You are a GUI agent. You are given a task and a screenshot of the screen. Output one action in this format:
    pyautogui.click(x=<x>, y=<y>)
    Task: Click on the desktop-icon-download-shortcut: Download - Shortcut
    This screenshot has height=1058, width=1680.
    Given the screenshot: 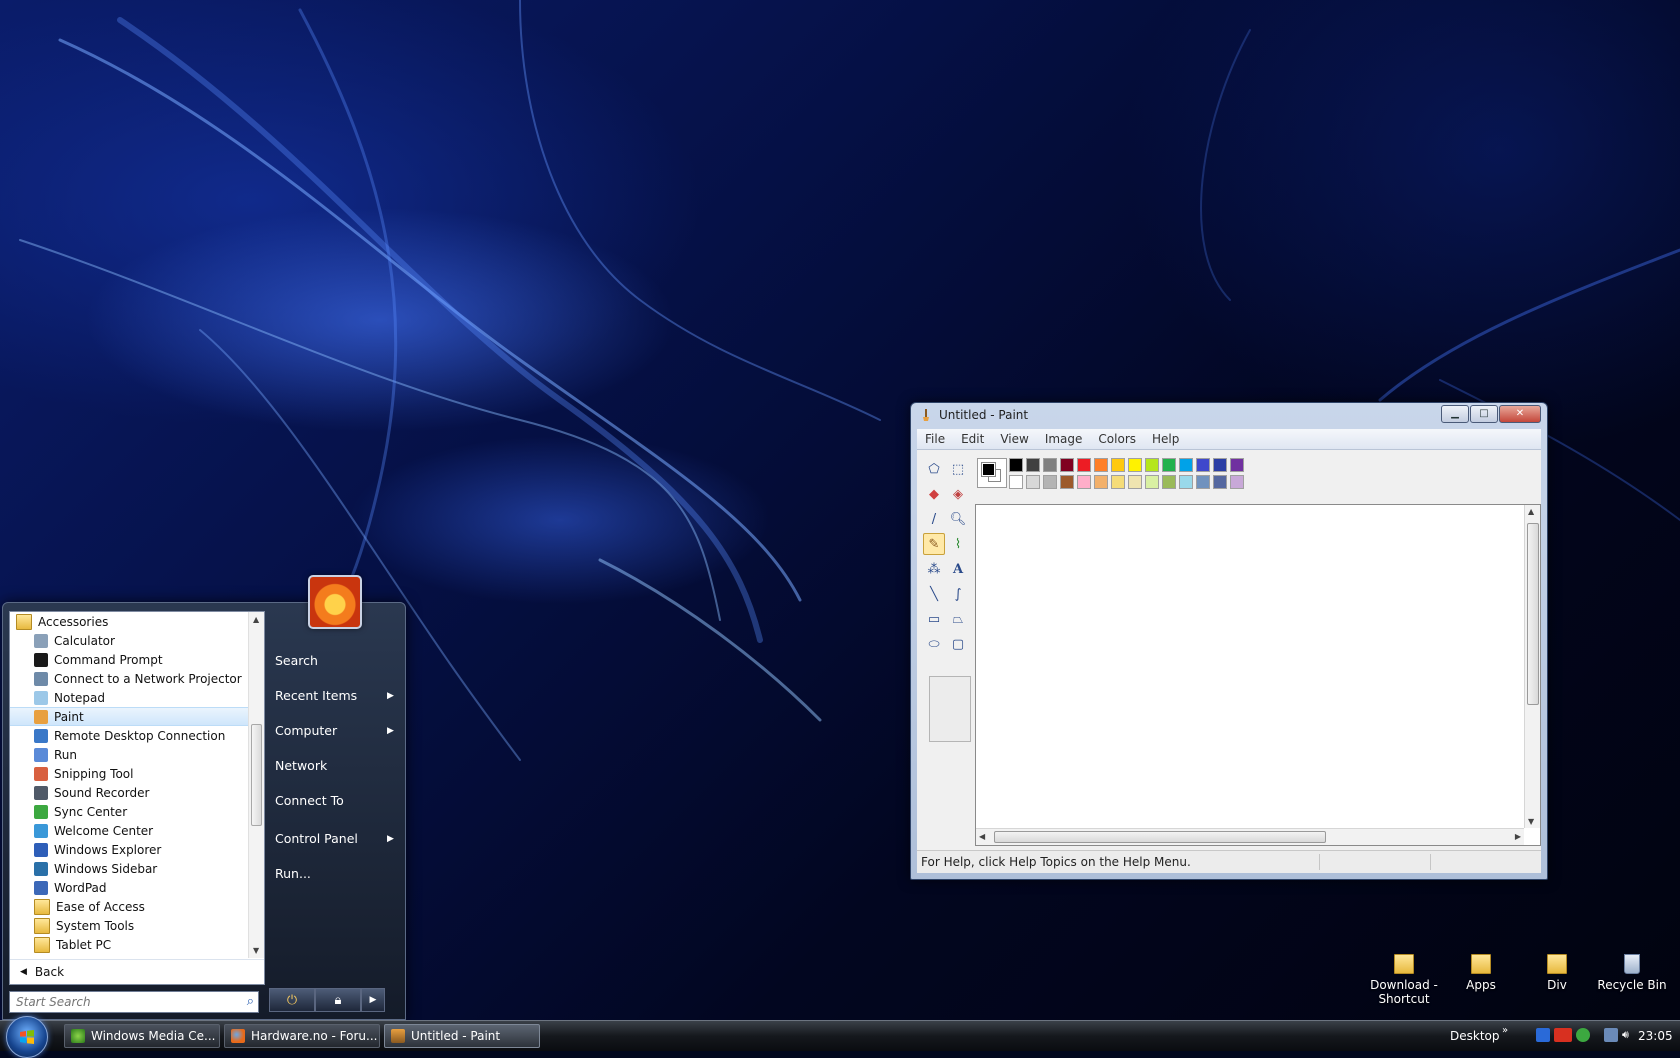 What is the action you would take?
    pyautogui.click(x=1404, y=980)
    